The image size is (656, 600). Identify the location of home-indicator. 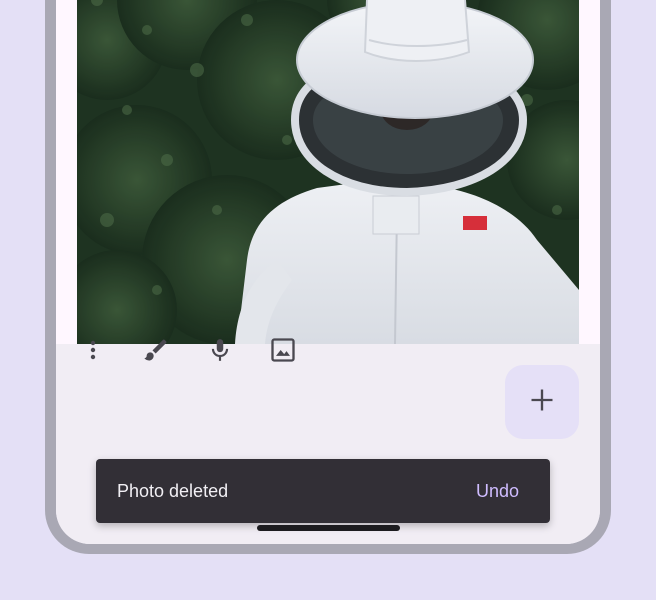
(328, 528).